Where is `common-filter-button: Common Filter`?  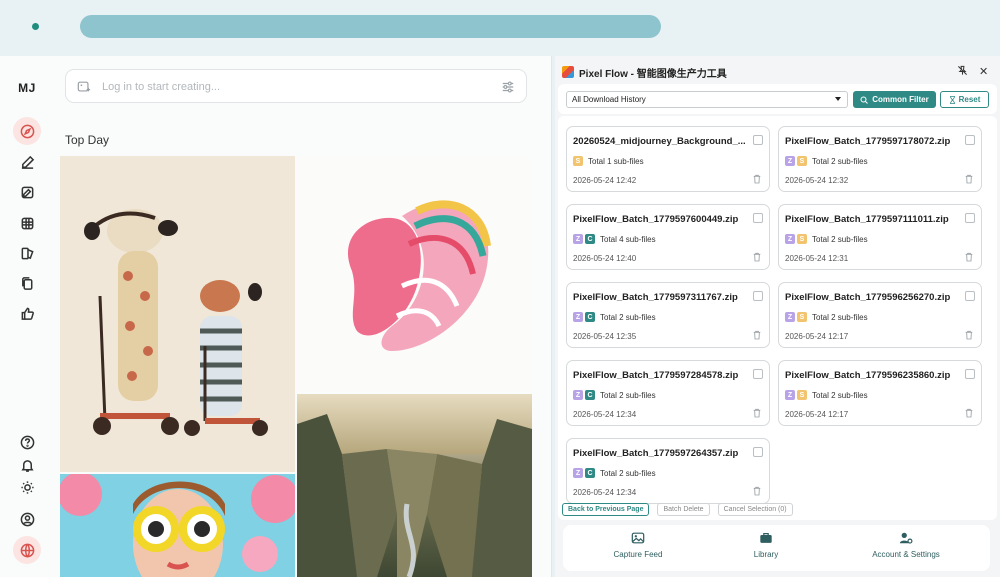 common-filter-button: Common Filter is located at coordinates (894, 99).